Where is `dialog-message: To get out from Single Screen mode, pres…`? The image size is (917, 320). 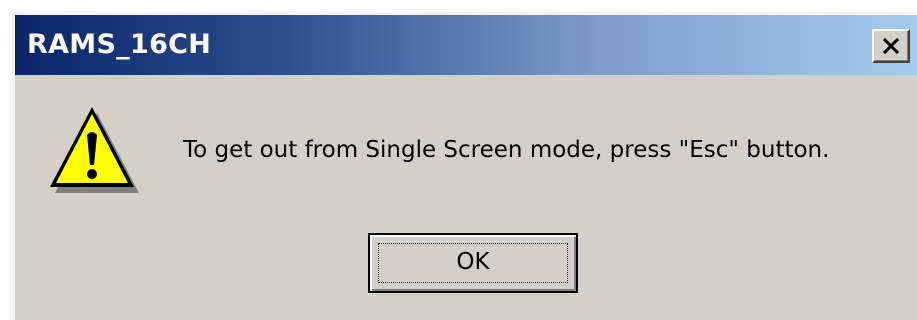
dialog-message: To get out from Single Screen mode, pres… is located at coordinates (506, 150).